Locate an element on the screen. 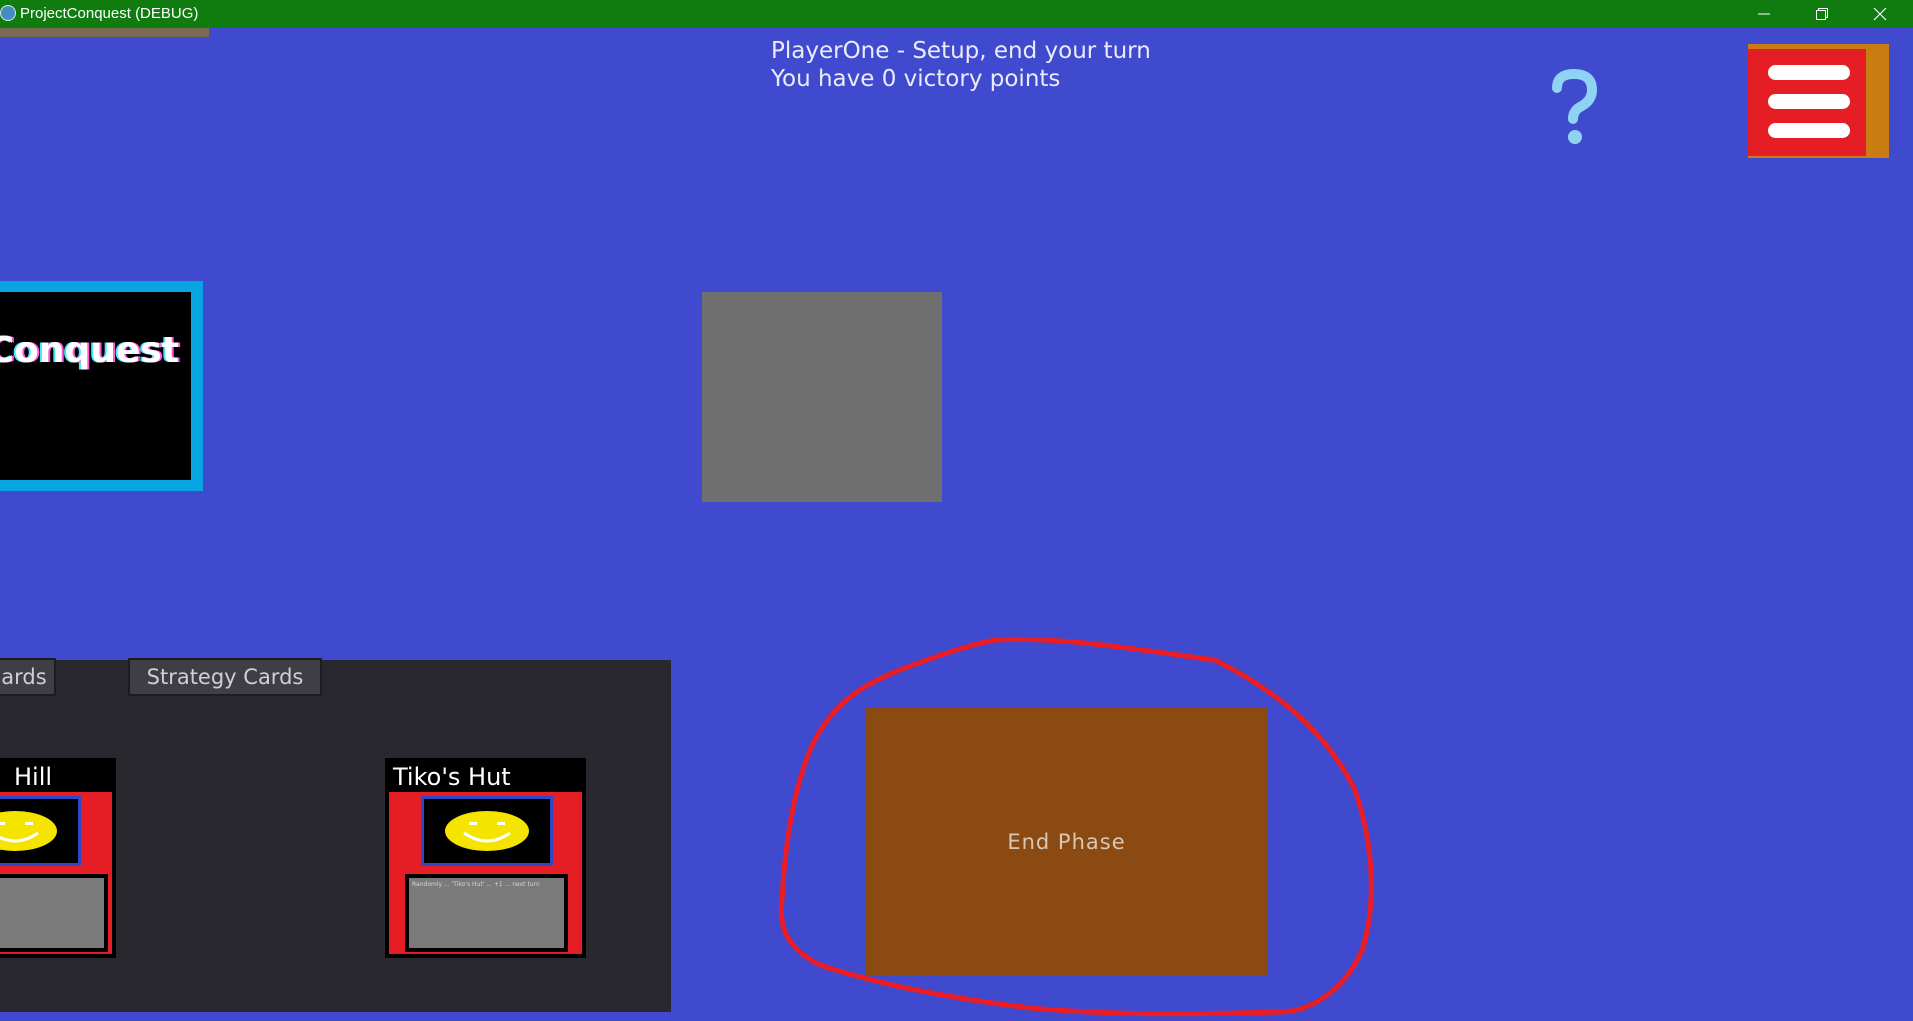 The height and width of the screenshot is (1021, 1913). restore-button is located at coordinates (1822, 14).